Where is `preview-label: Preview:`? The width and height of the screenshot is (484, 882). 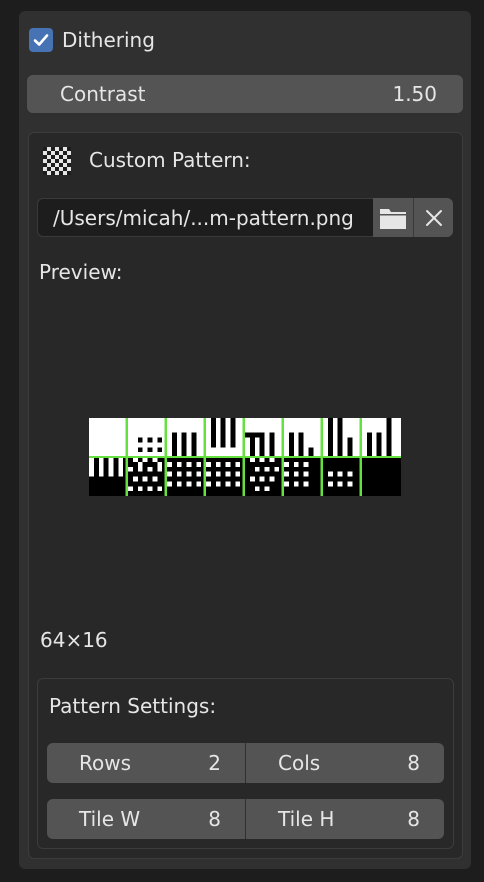 preview-label: Preview: is located at coordinates (81, 272).